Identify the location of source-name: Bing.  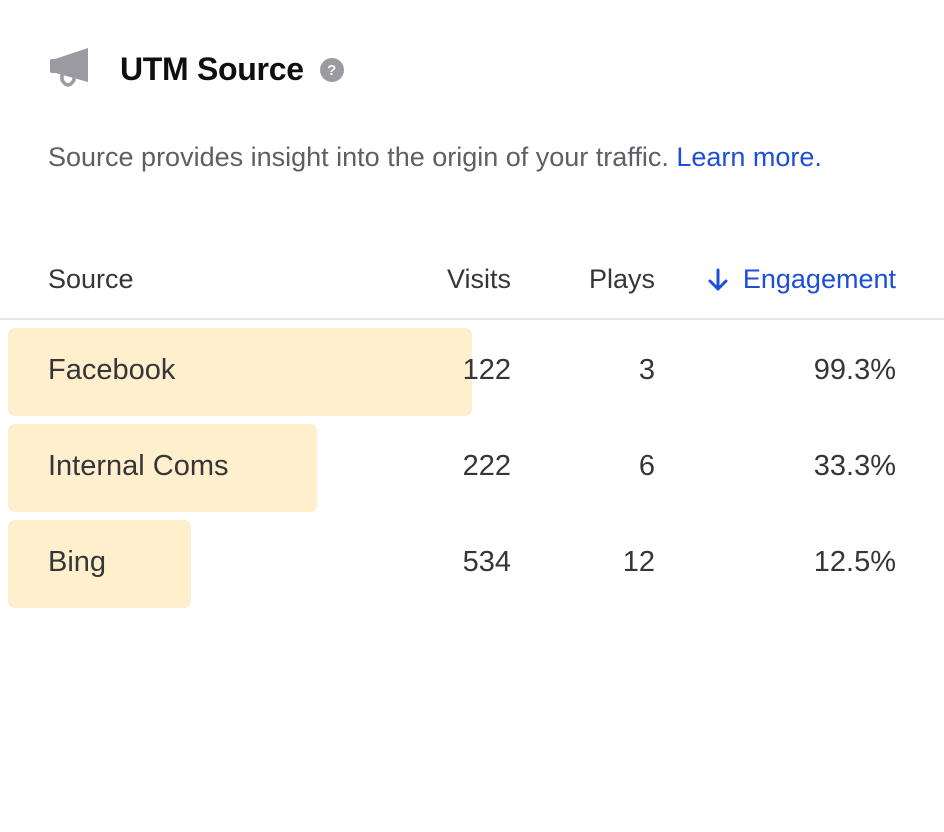
(77, 562).